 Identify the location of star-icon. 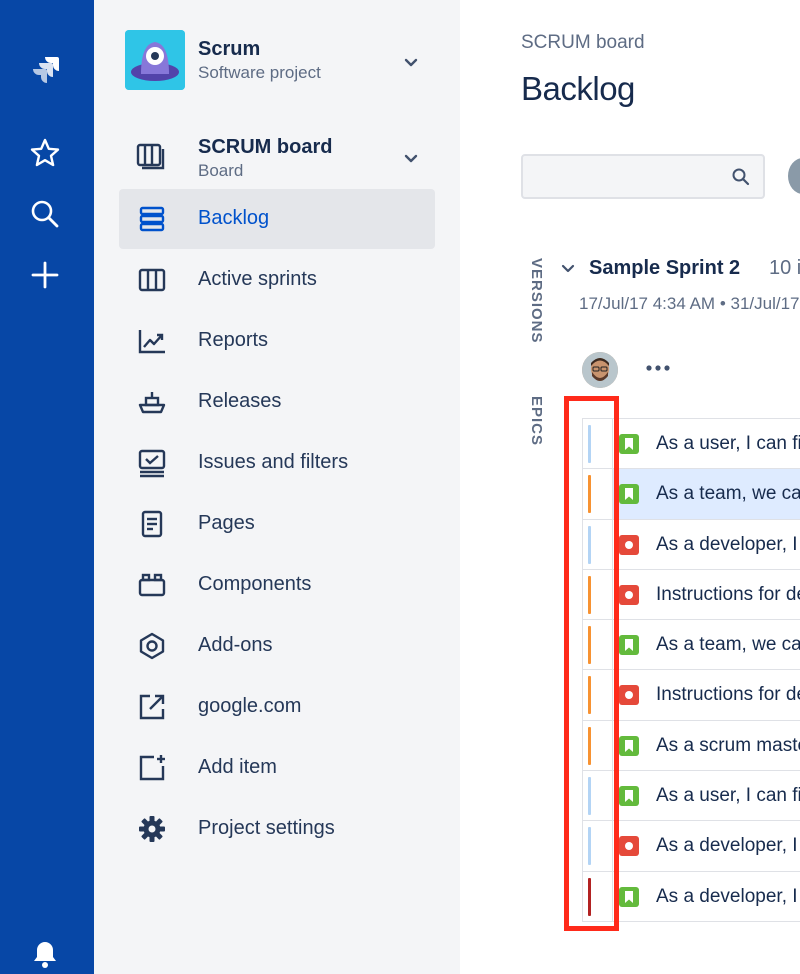
(45, 153).